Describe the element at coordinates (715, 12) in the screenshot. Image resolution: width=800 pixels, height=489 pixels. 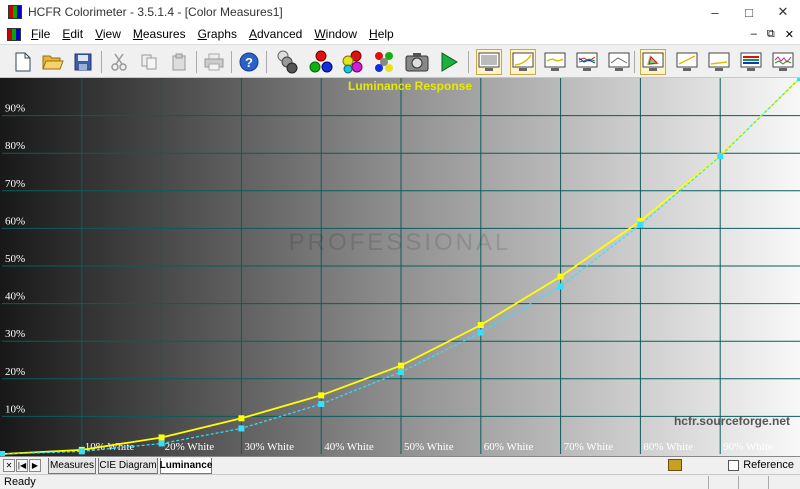
I see `minimize-button: –` at that location.